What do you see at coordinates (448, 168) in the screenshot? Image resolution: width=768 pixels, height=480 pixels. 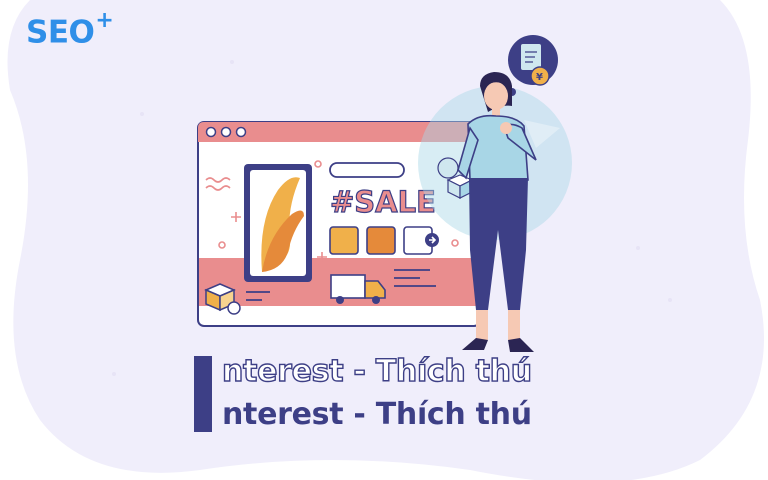 I see `ball-icon` at bounding box center [448, 168].